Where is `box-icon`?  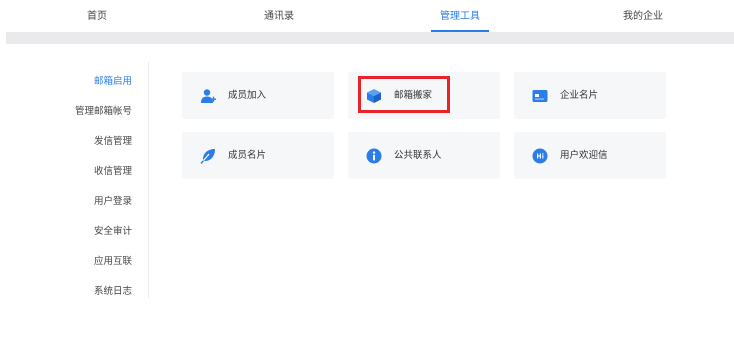
box-icon is located at coordinates (374, 96).